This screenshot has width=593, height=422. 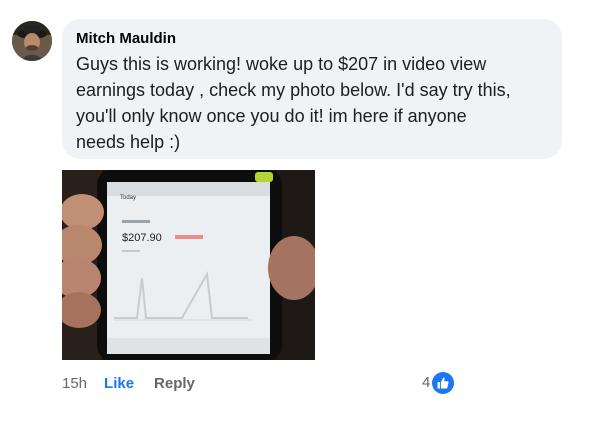 I want to click on comment-author: Mitch Mauldin, so click(x=312, y=39).